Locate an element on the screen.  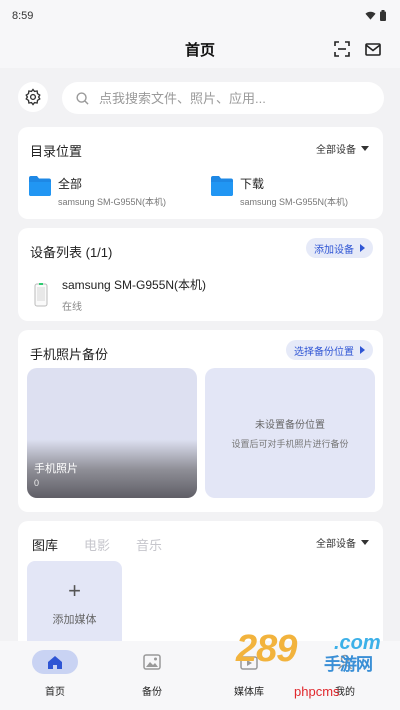
media-library-icon is located at coordinates (249, 663).